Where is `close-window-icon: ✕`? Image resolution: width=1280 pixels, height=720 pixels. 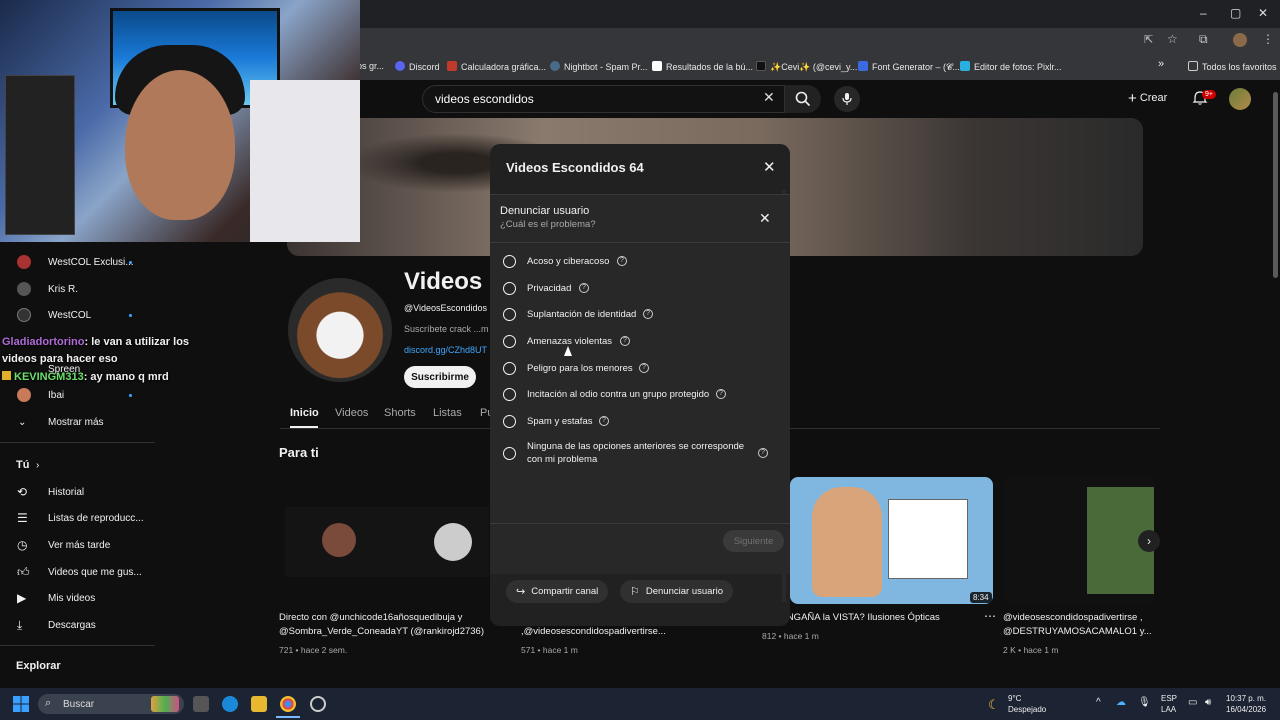 close-window-icon: ✕ is located at coordinates (1263, 13).